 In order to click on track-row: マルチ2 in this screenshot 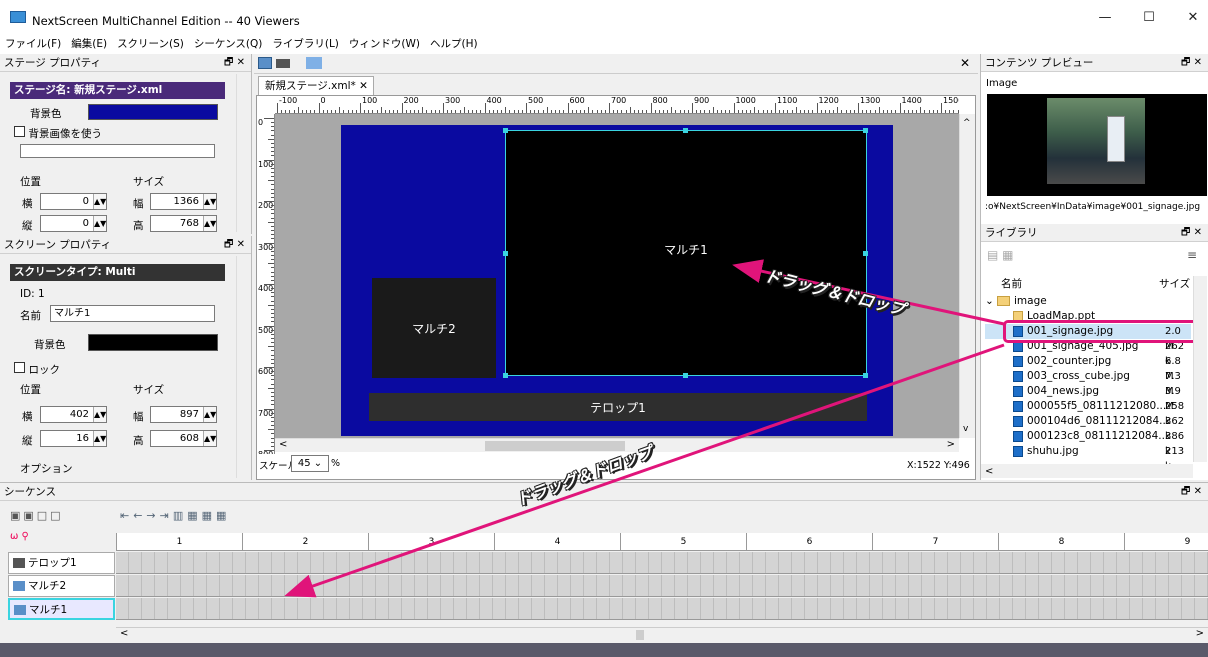, I will do `click(608, 586)`.